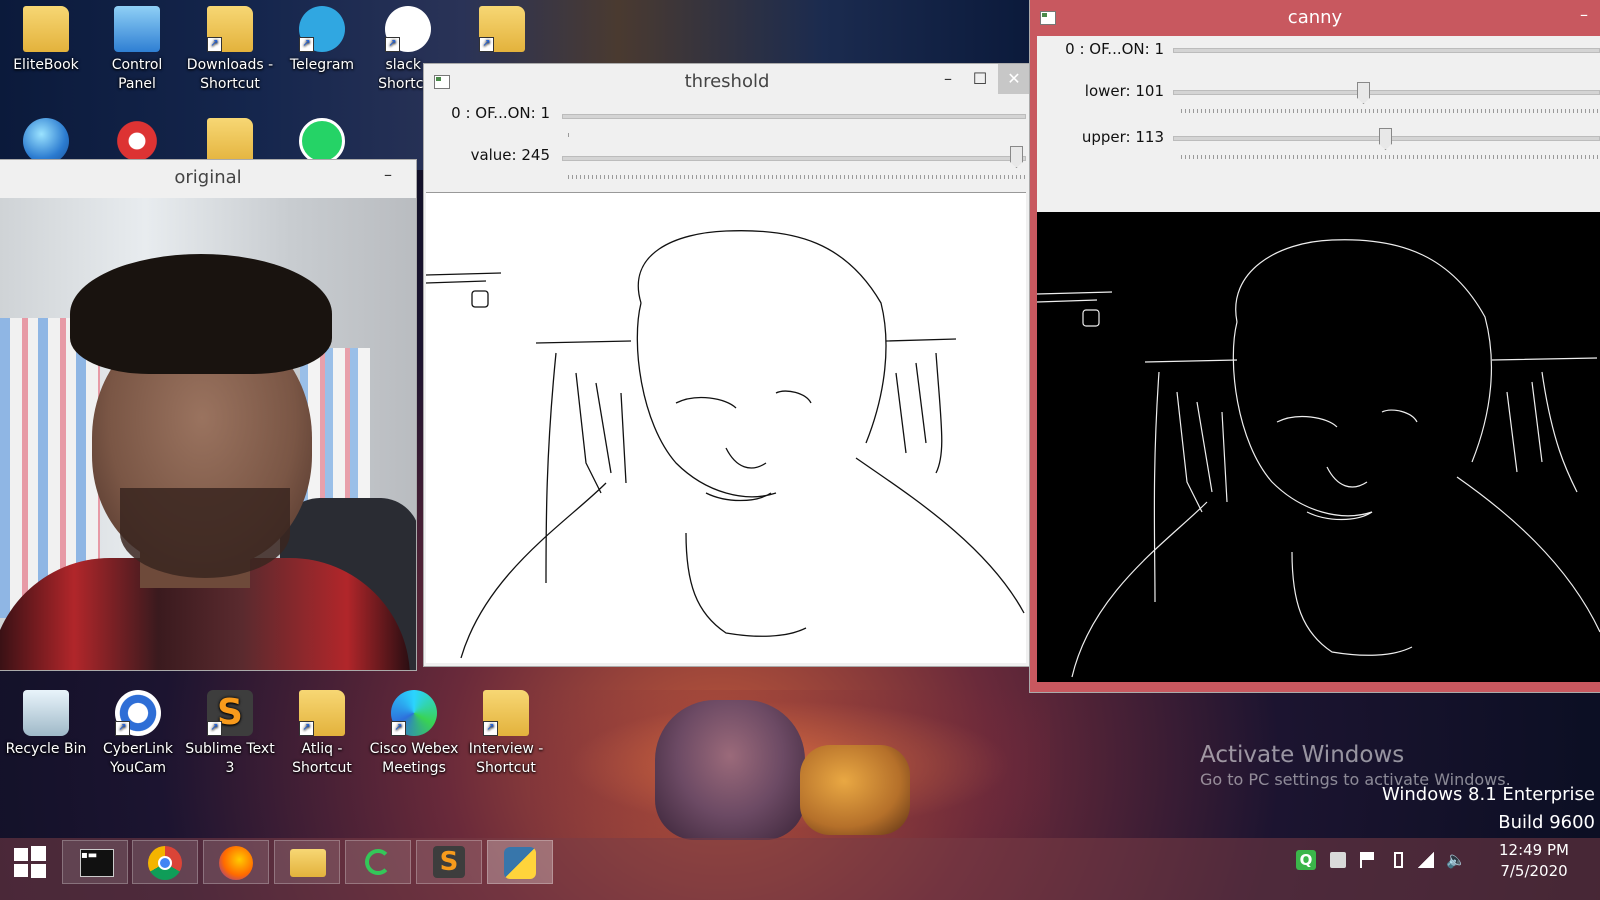 The image size is (1600, 900). I want to click on taskbar-firefox, so click(236, 862).